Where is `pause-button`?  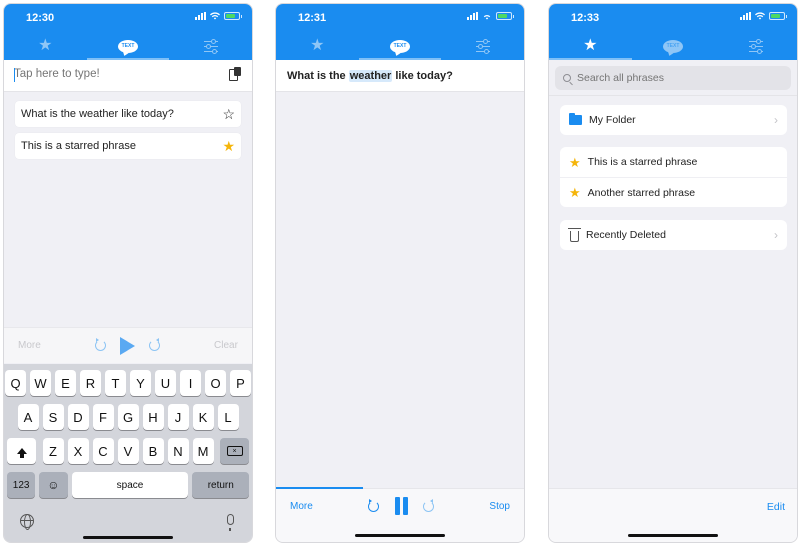 pause-button is located at coordinates (401, 506).